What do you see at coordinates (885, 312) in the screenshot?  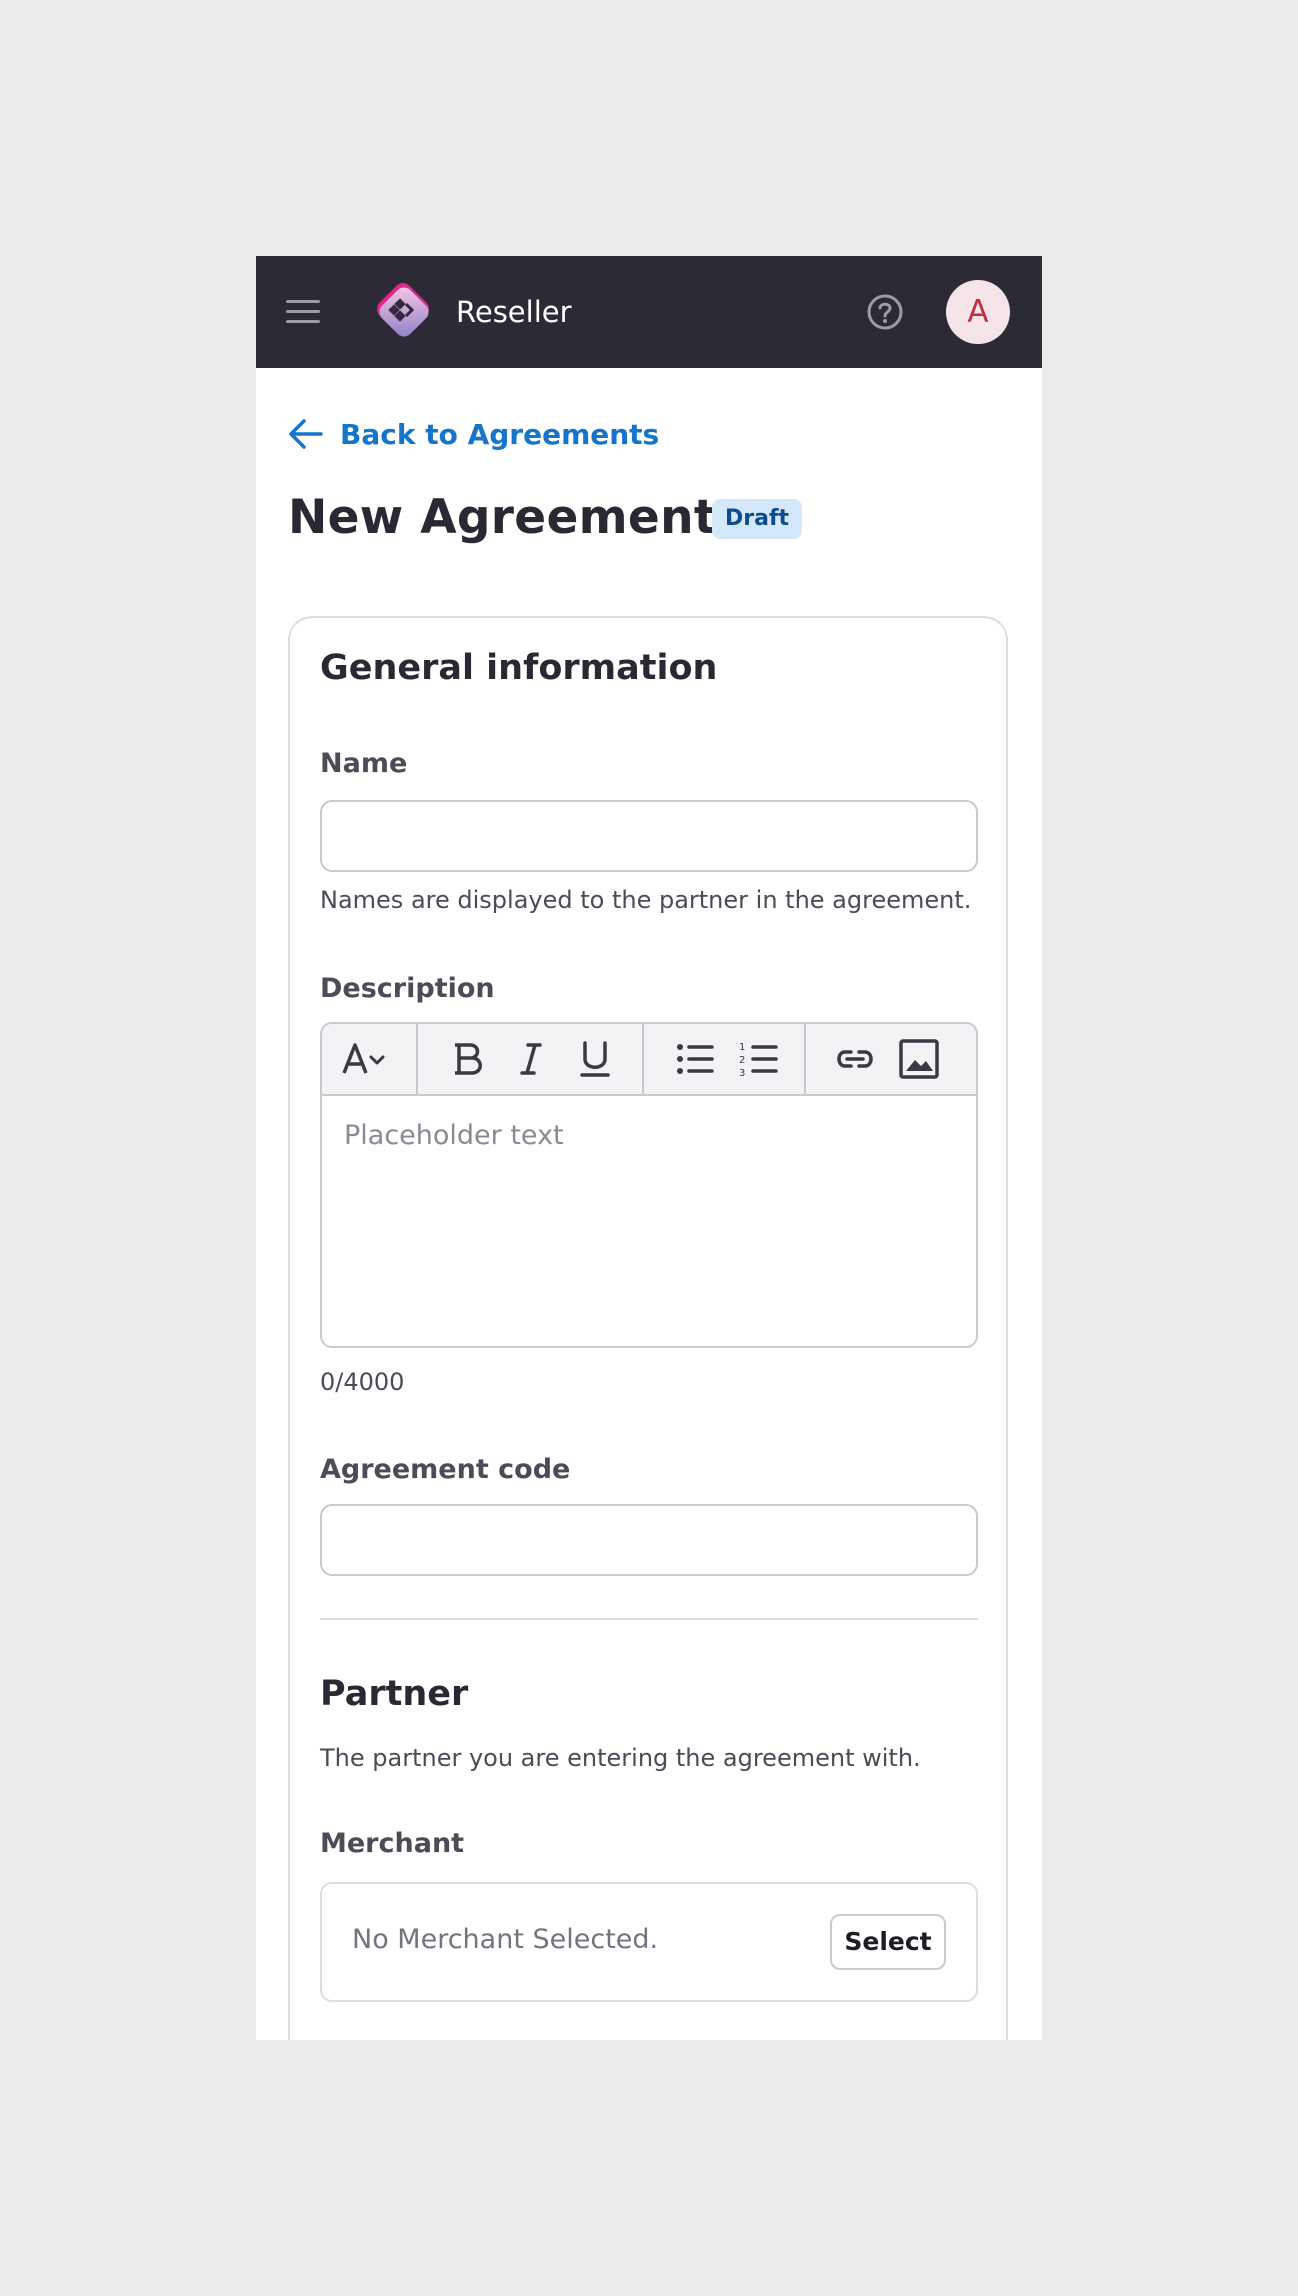 I see `help-icon` at bounding box center [885, 312].